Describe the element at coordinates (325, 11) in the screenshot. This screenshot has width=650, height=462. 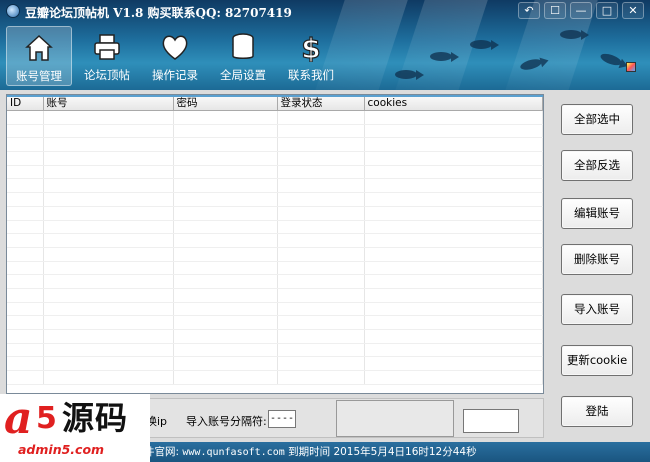
I see `title-bar: 豆瓣论坛顶帖机 V1.8 购买联系QQ: 82707419 ↶ ☐ — □ ✕` at that location.